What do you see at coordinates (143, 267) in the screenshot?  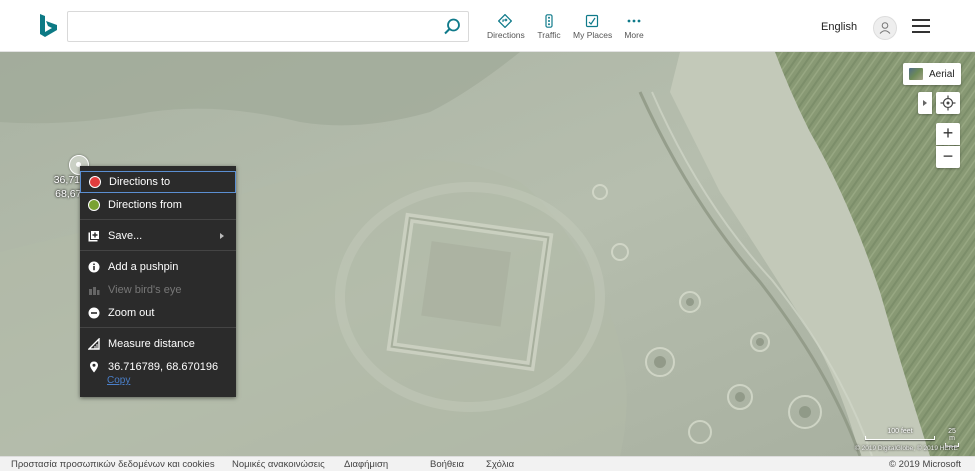 I see `add-pushpin-label: Add a pushpin` at bounding box center [143, 267].